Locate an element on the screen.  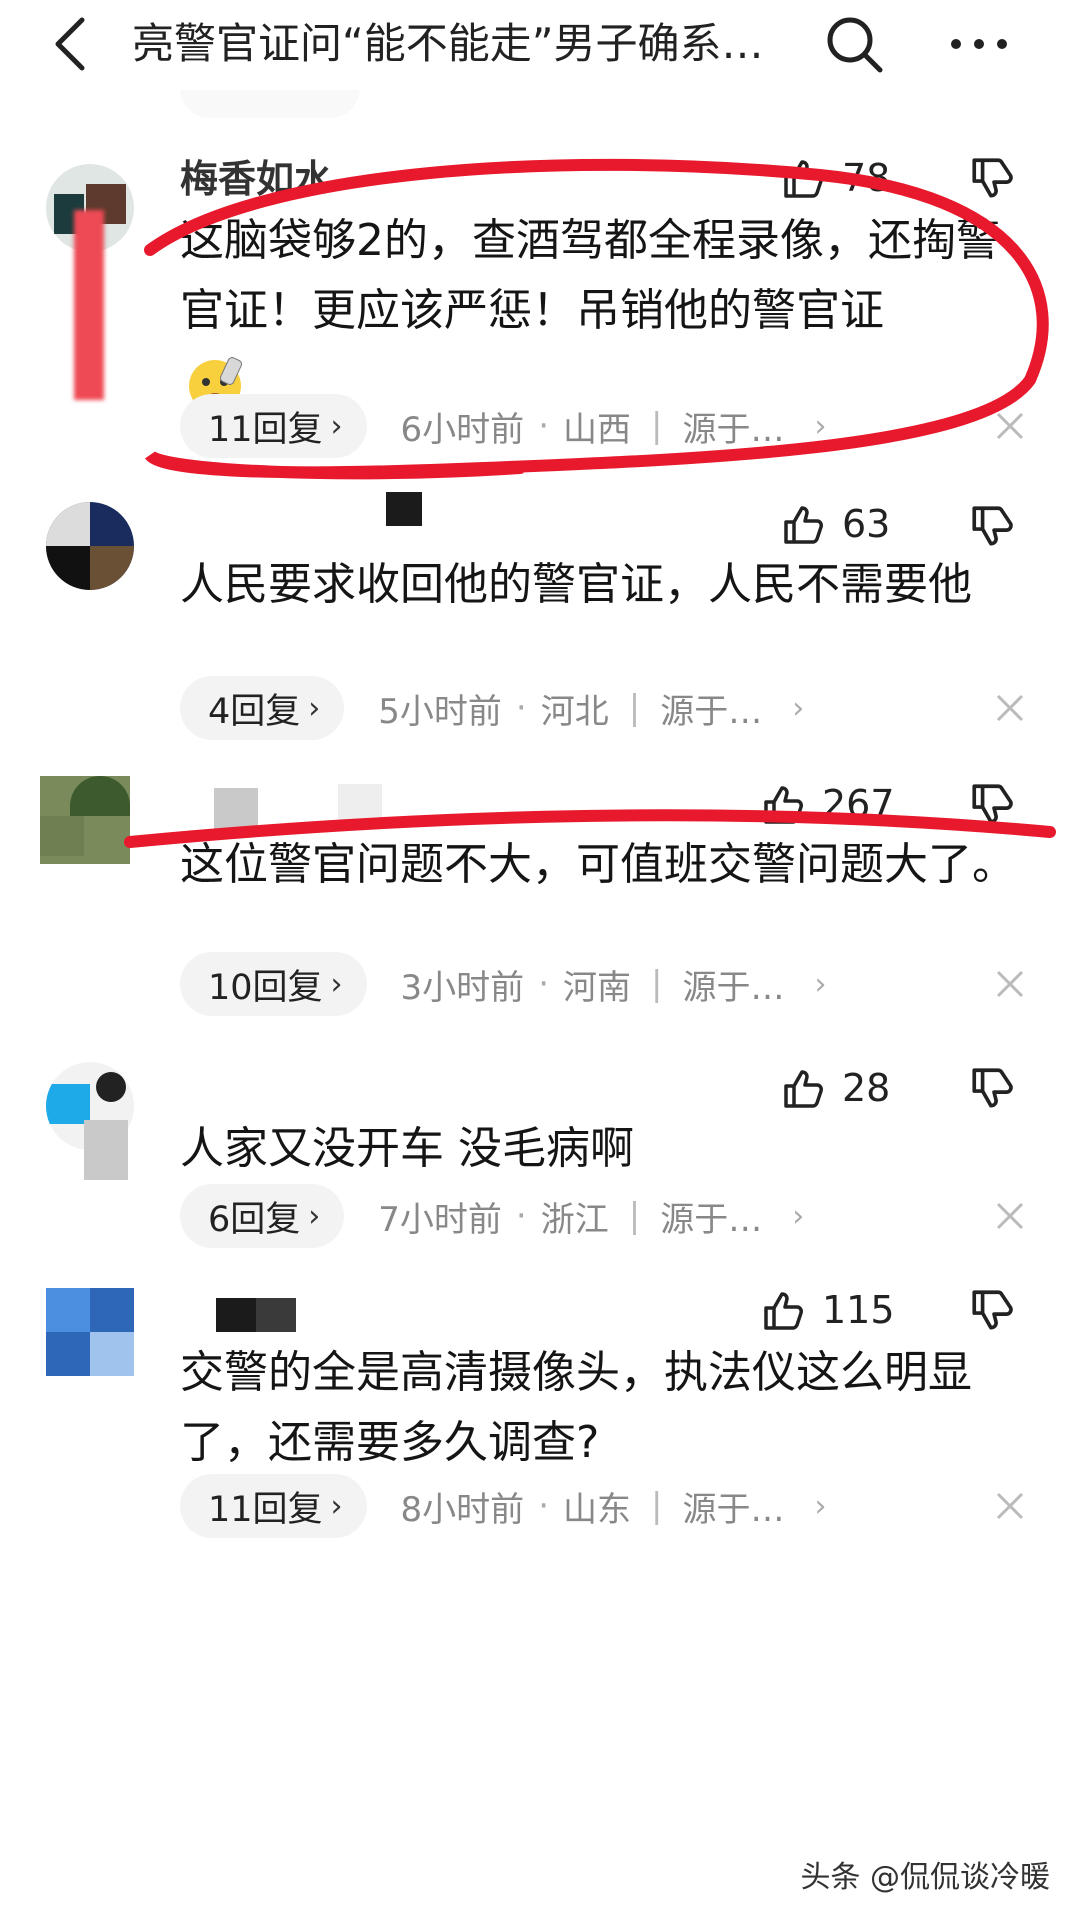
comment-meta: 6回复 › 7小时前 · 浙江 | 源于… › is located at coordinates (492, 1216).